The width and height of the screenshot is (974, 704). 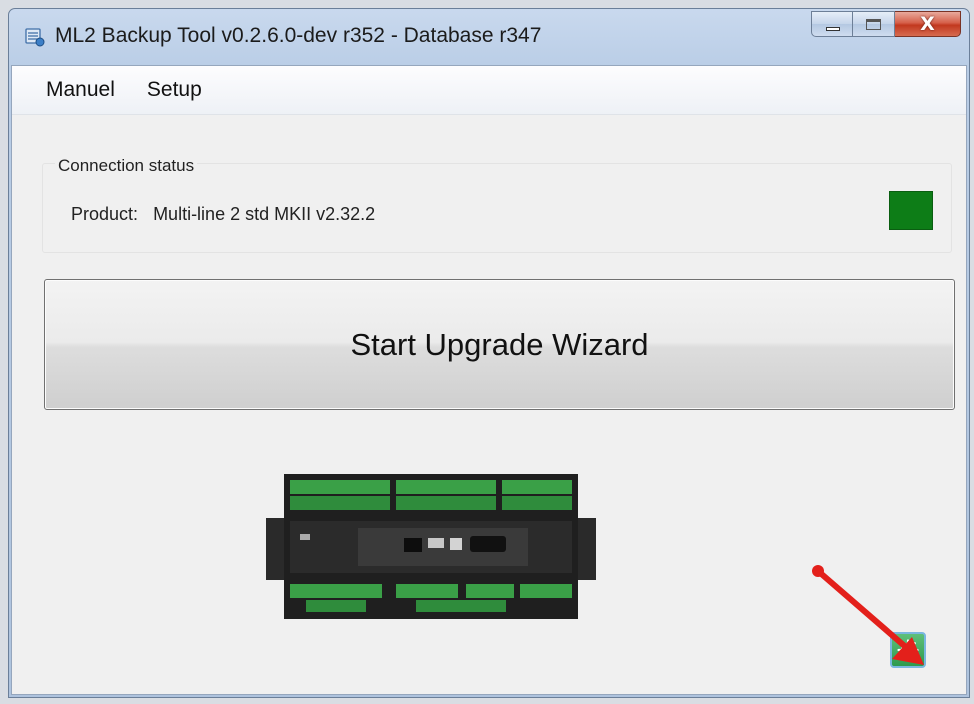 I want to click on connection-status-indicator, so click(x=911, y=210).